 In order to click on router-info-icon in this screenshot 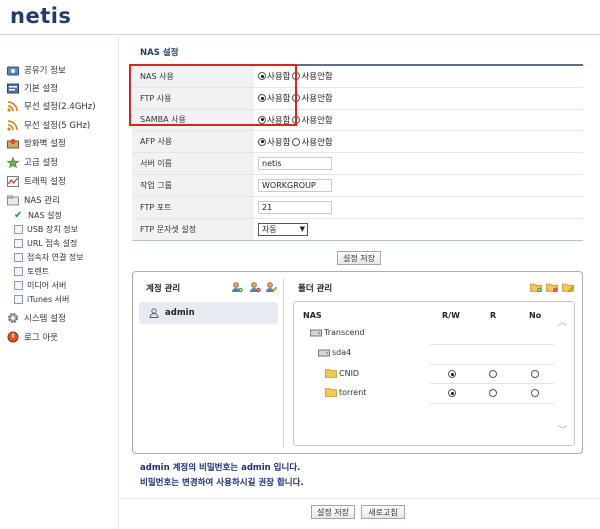, I will do `click(12, 70)`.